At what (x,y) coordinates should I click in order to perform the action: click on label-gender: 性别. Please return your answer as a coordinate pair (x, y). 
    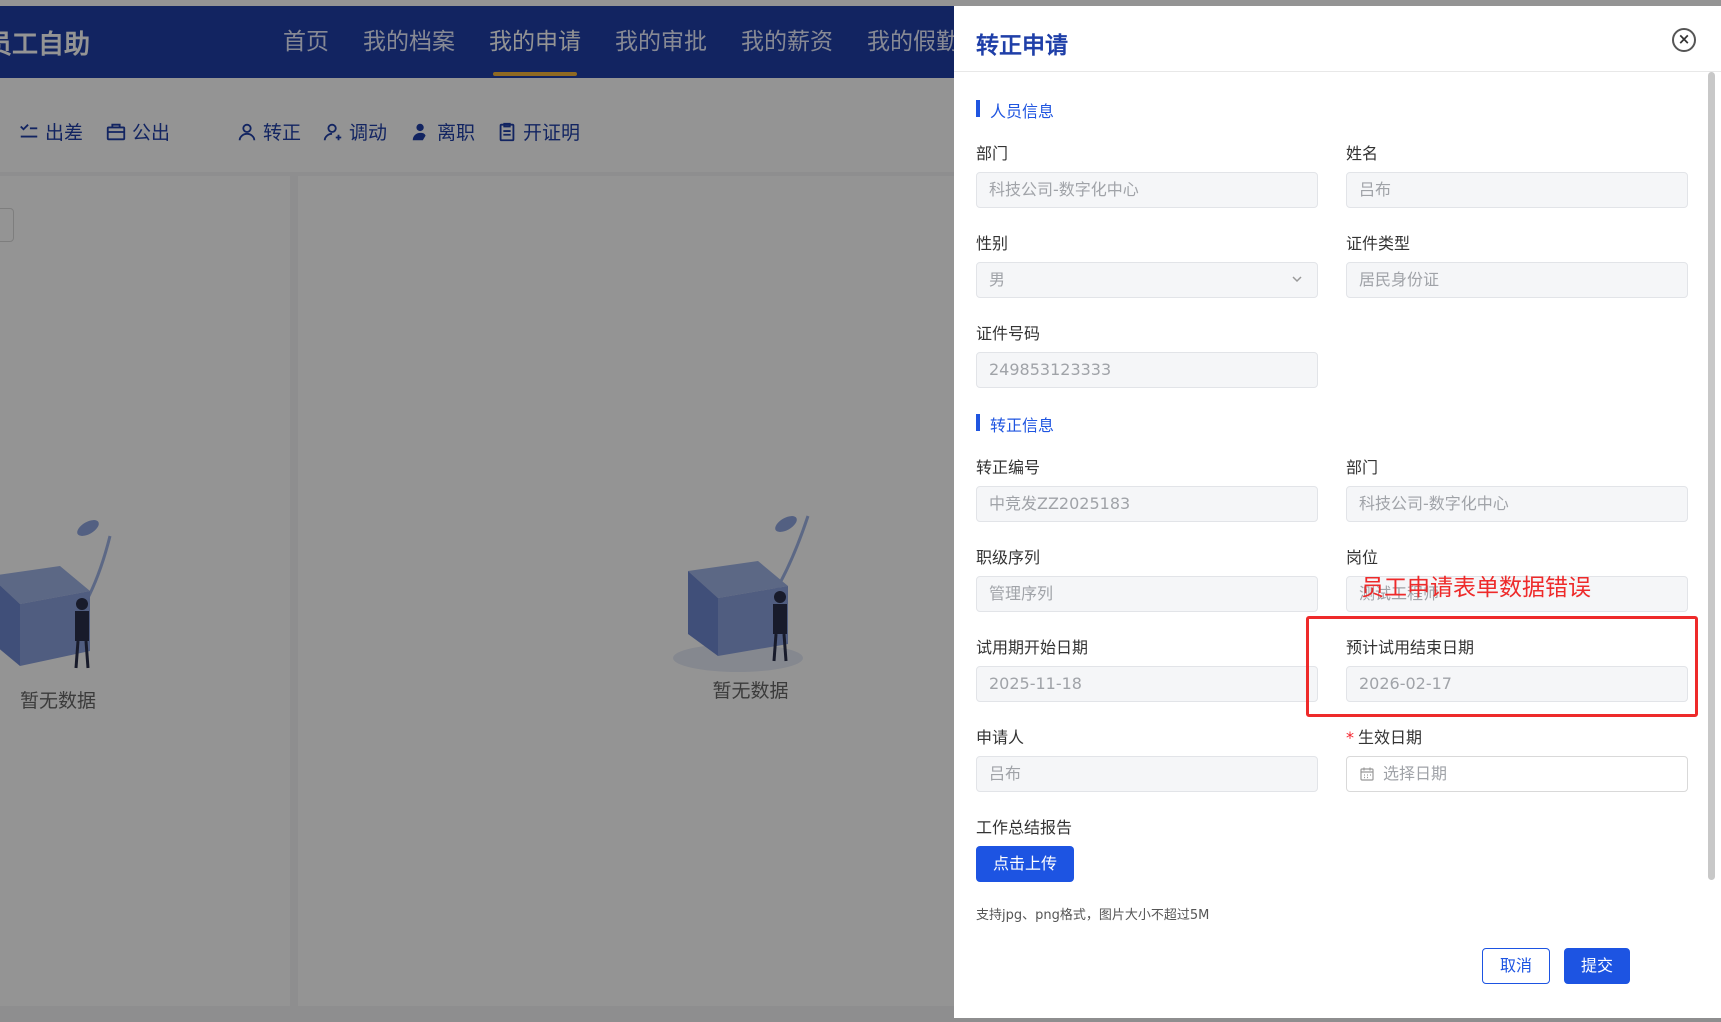
    Looking at the image, I should click on (992, 243).